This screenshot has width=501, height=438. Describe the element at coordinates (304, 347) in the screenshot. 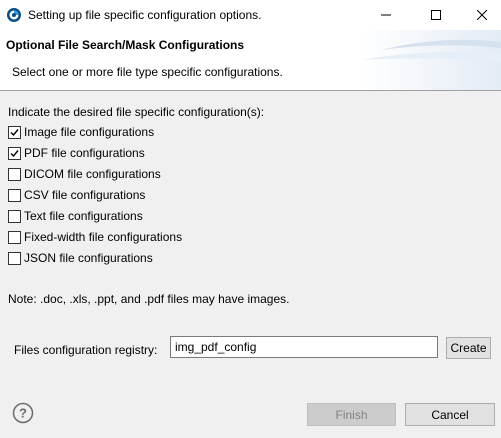

I see `registry-input` at that location.